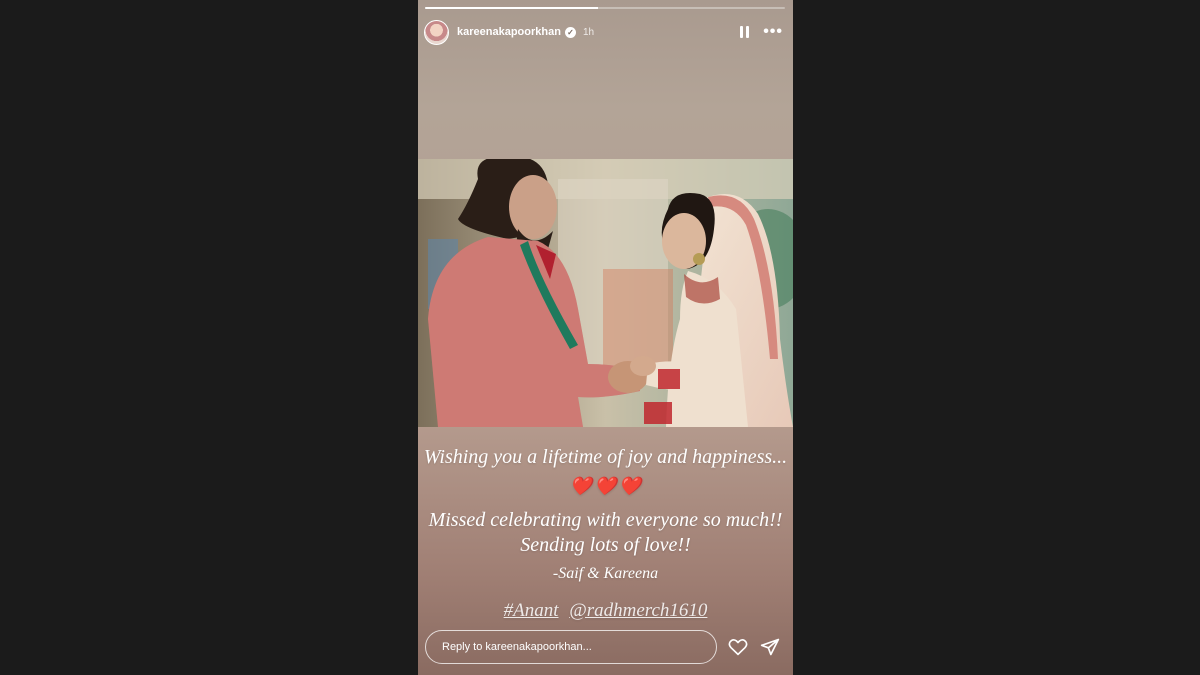 The image size is (1200, 675). I want to click on more-icon: •••, so click(773, 32).